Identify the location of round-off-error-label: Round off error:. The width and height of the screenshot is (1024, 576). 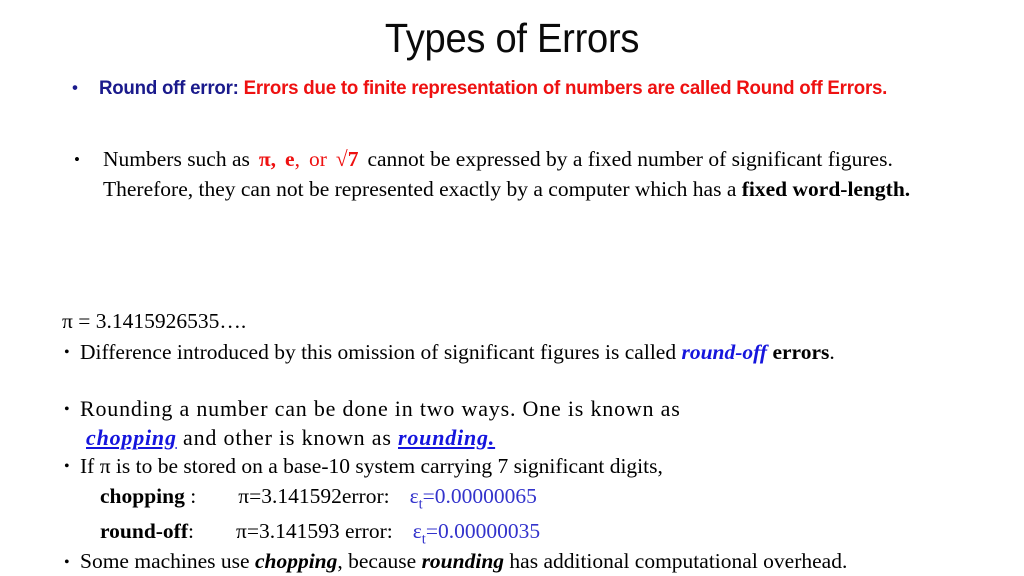
(168, 88).